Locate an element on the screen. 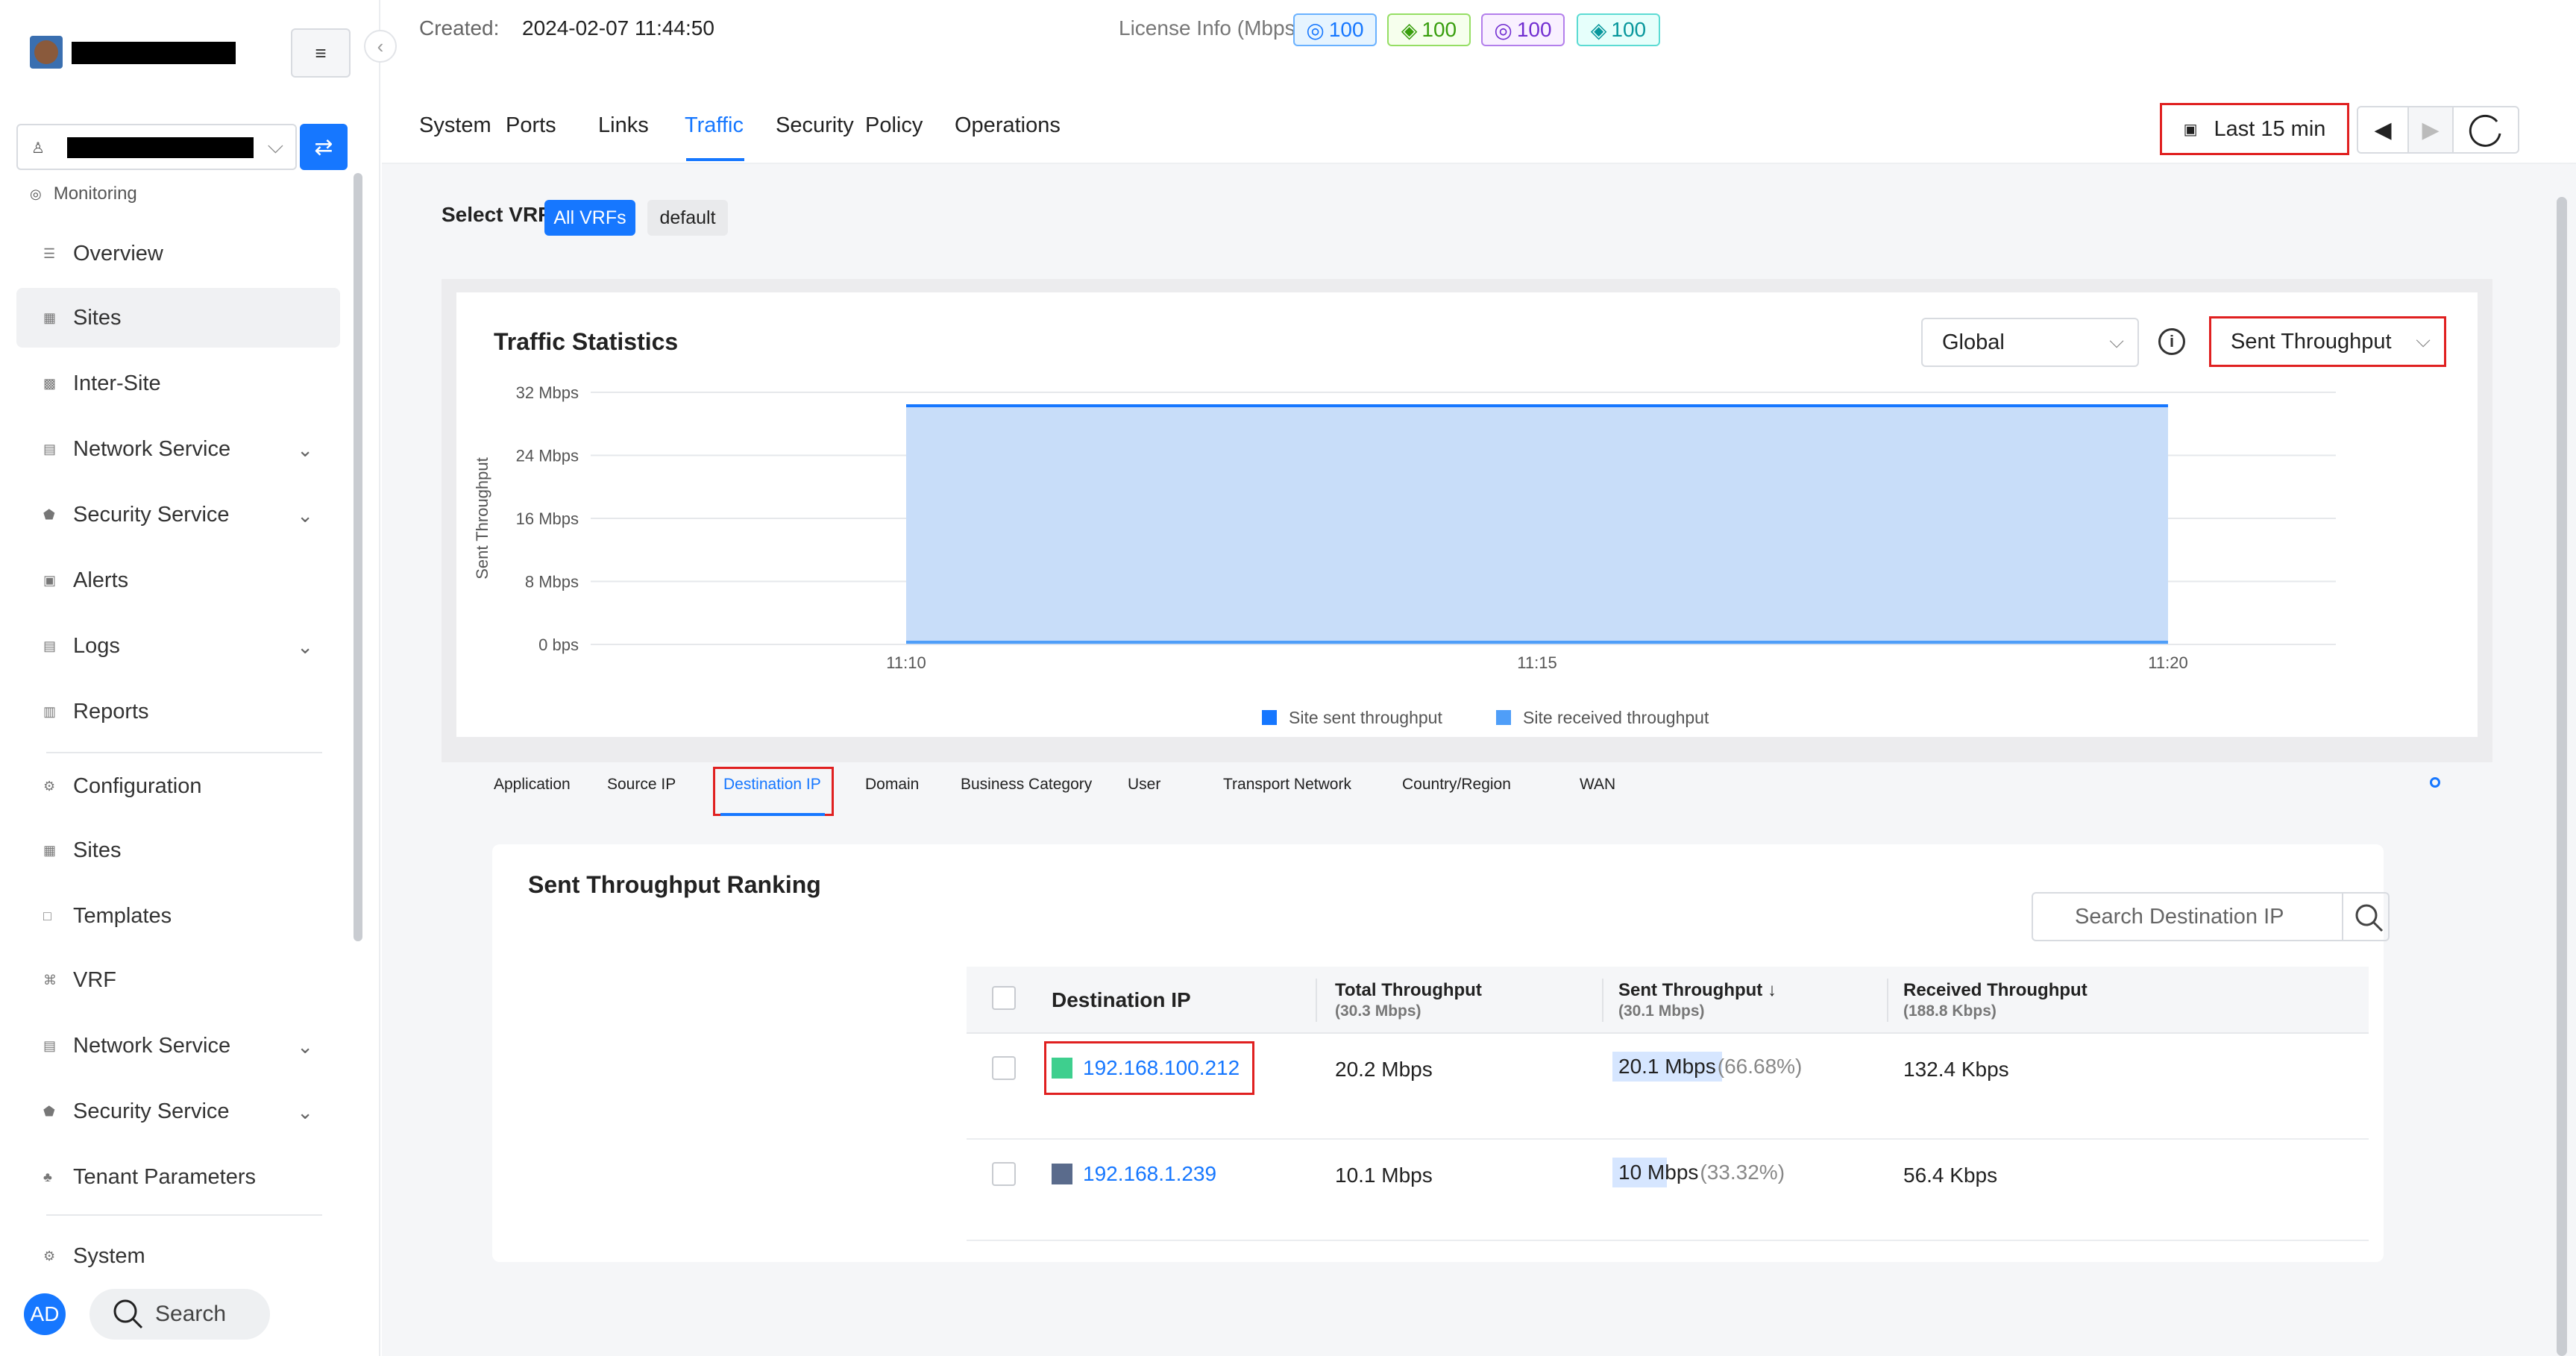  received-throughput-cell: 56.4 Kbps is located at coordinates (1951, 1175).